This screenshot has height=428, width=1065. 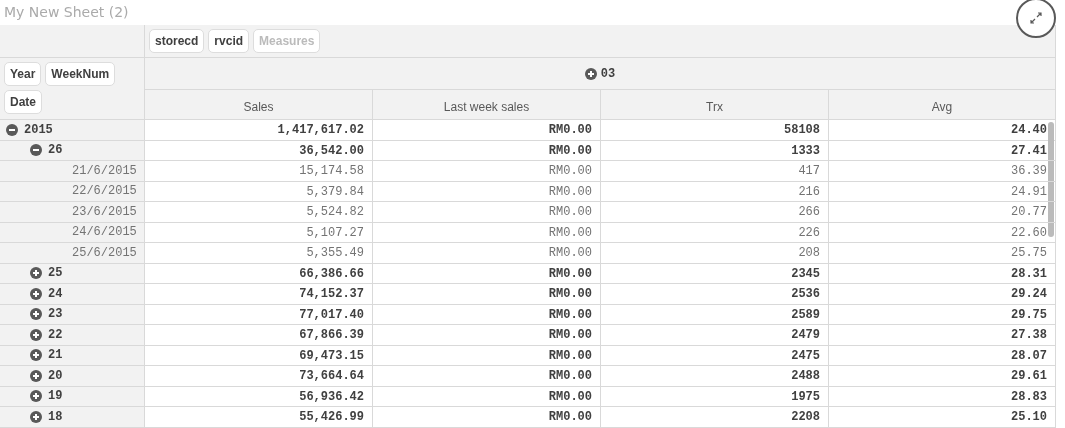 I want to click on table-cell: 25.10, so click(x=942, y=417).